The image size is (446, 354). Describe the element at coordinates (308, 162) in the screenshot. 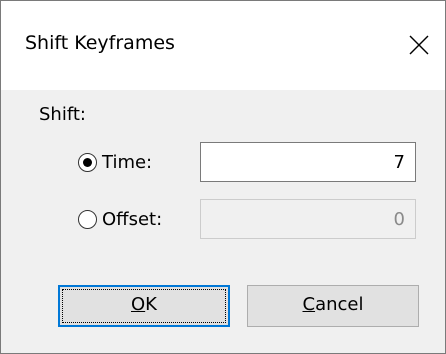

I see `time-input` at that location.